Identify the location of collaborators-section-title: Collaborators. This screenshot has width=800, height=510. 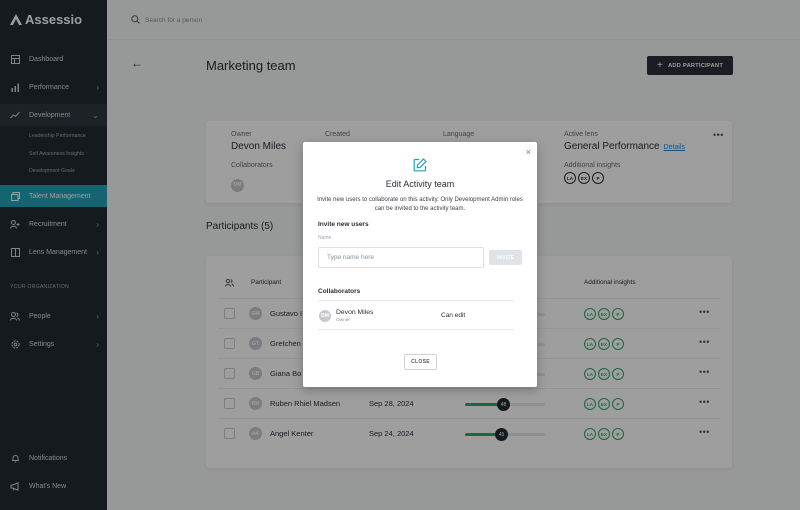
(339, 291).